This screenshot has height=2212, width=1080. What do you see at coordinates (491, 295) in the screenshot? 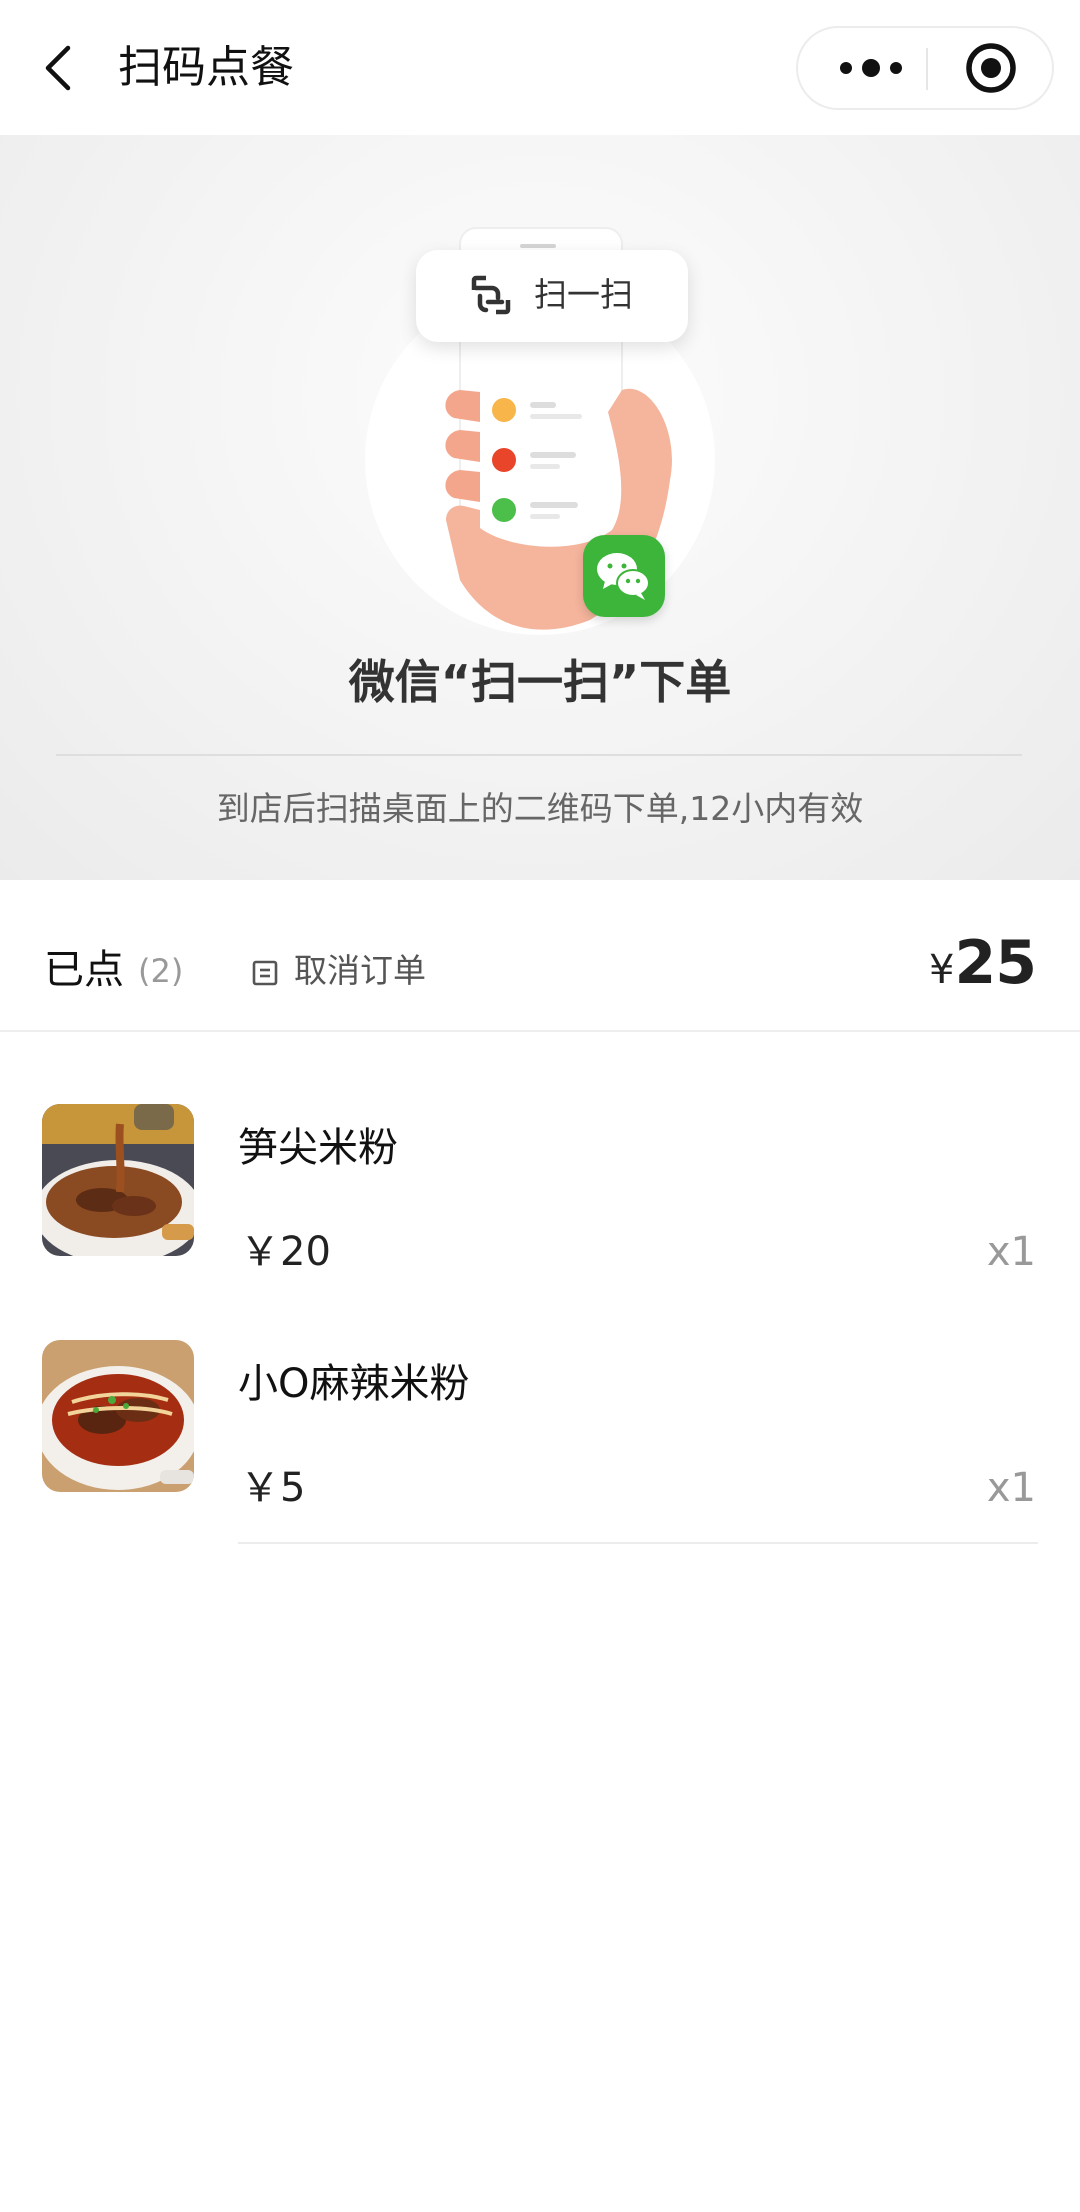
I see `scan-icon` at bounding box center [491, 295].